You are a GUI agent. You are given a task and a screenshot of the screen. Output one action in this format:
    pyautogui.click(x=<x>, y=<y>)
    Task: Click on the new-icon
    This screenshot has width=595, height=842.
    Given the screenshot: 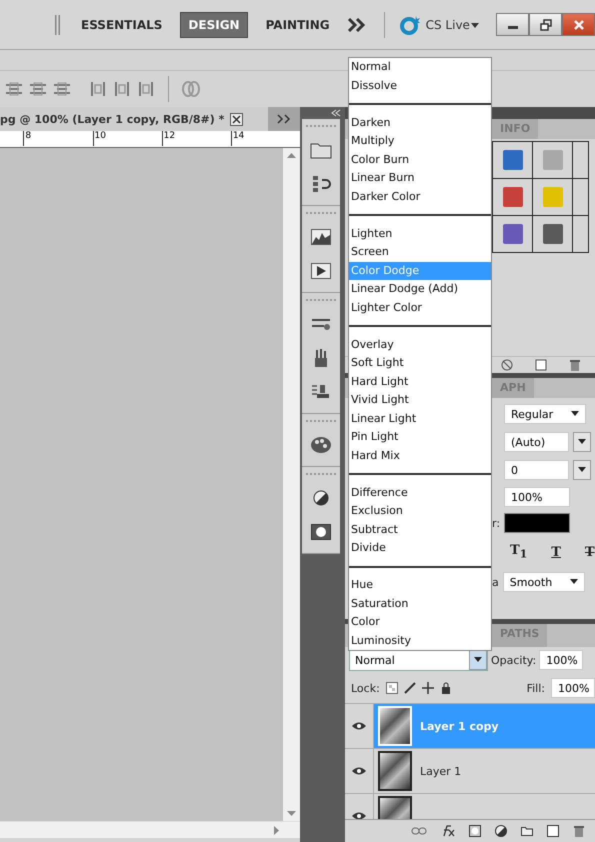 What is the action you would take?
    pyautogui.click(x=541, y=365)
    